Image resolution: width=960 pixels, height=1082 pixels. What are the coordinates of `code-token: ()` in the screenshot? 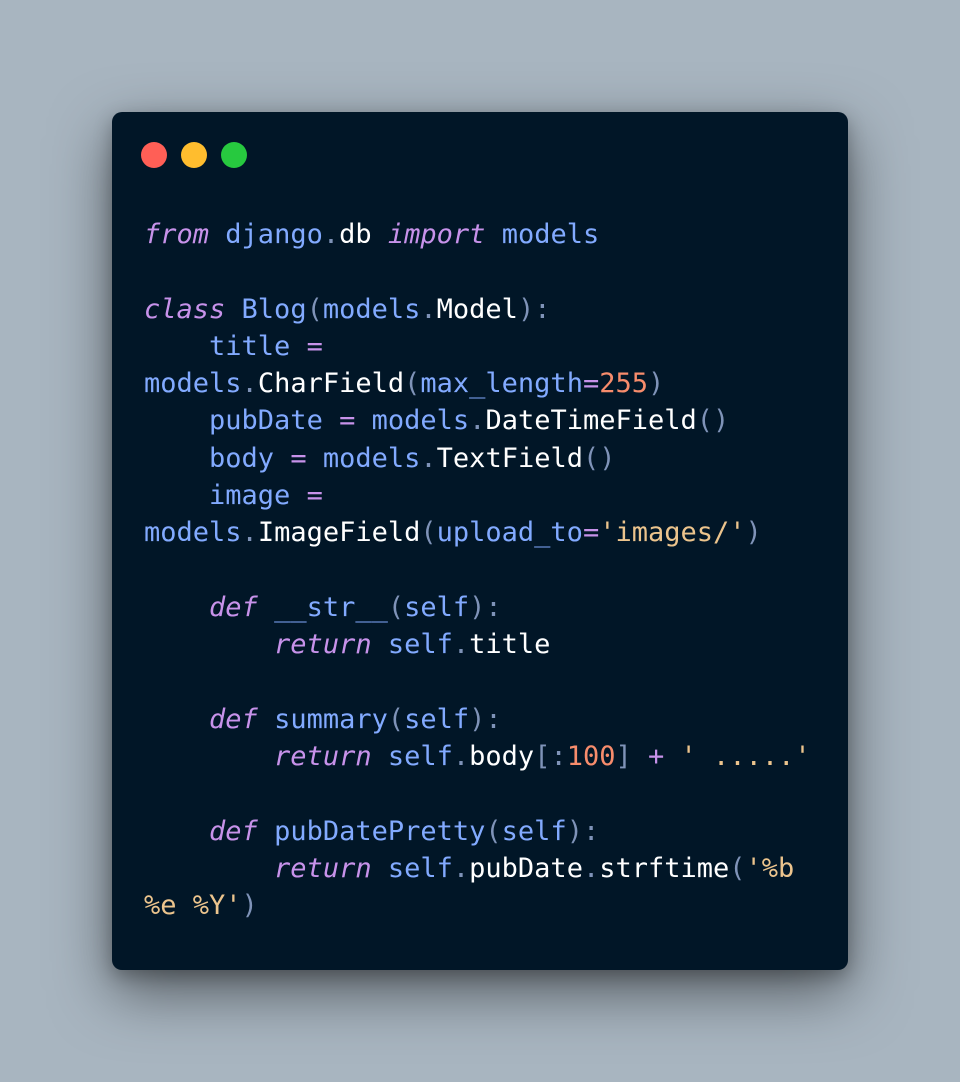 It's located at (713, 421).